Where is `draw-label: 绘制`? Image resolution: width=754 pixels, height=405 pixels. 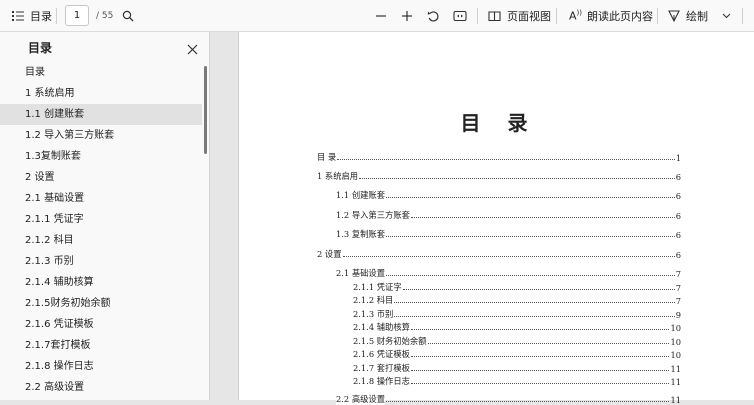 draw-label: 绘制 is located at coordinates (697, 16).